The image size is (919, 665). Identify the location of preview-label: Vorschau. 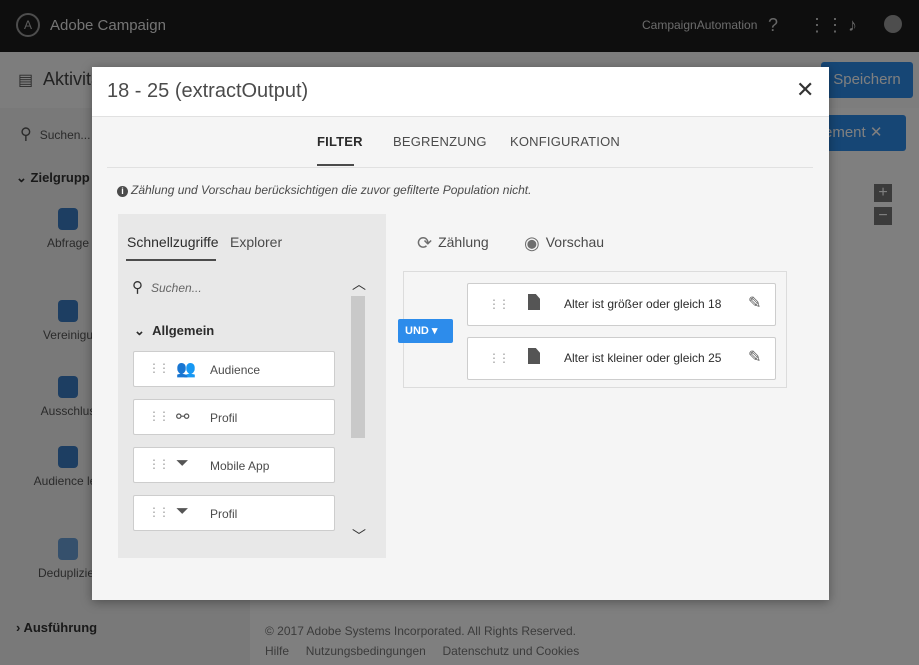
(575, 242).